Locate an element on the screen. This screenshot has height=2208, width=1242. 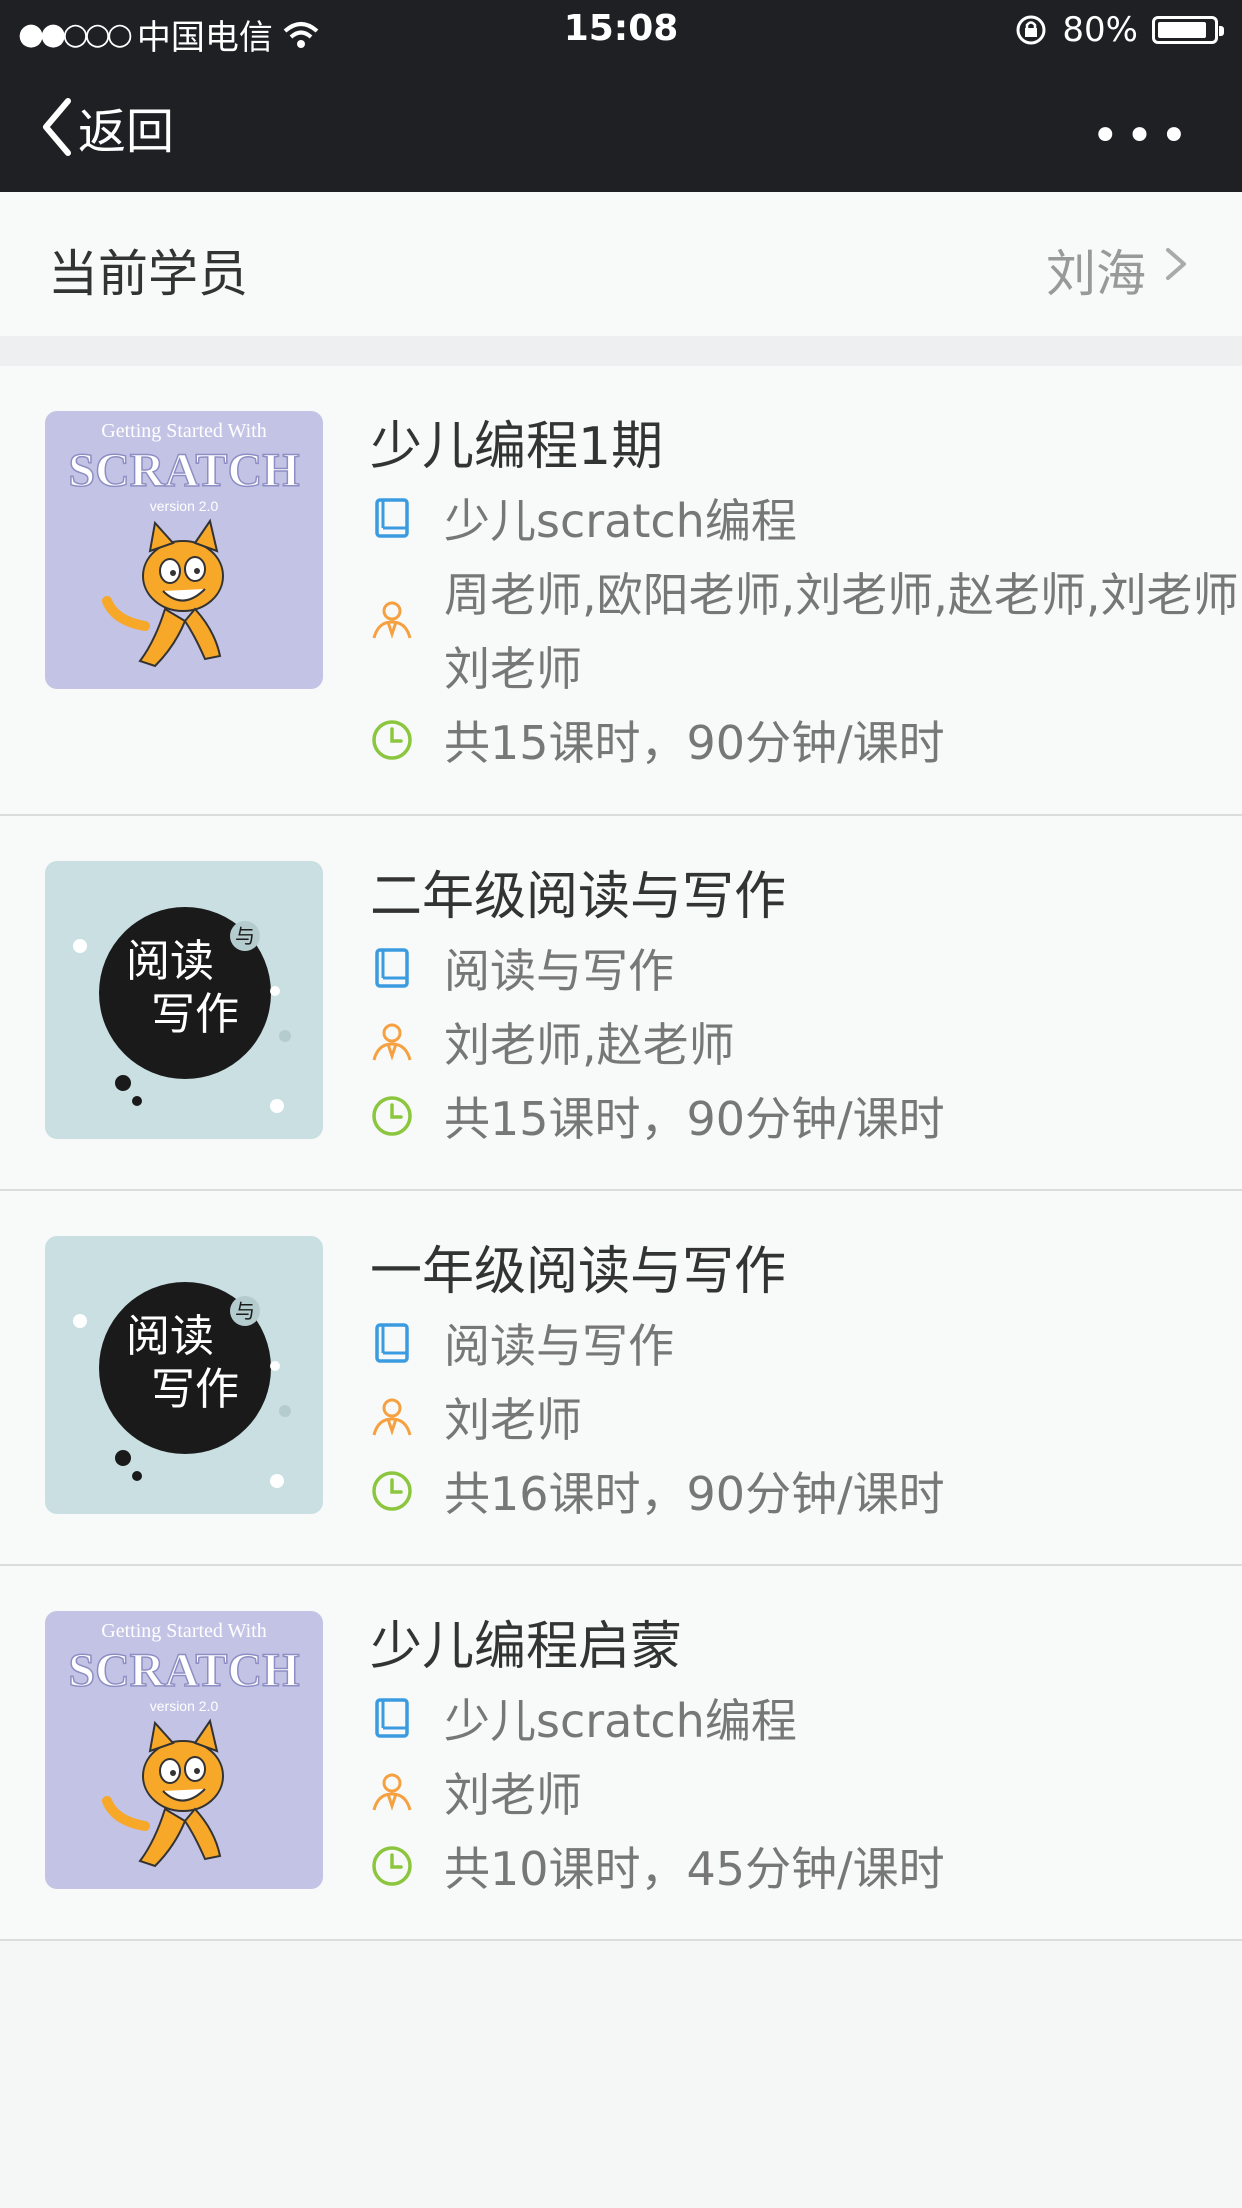
course-hours-row: 共10课时，45分钟/课时 is located at coordinates (806, 1869).